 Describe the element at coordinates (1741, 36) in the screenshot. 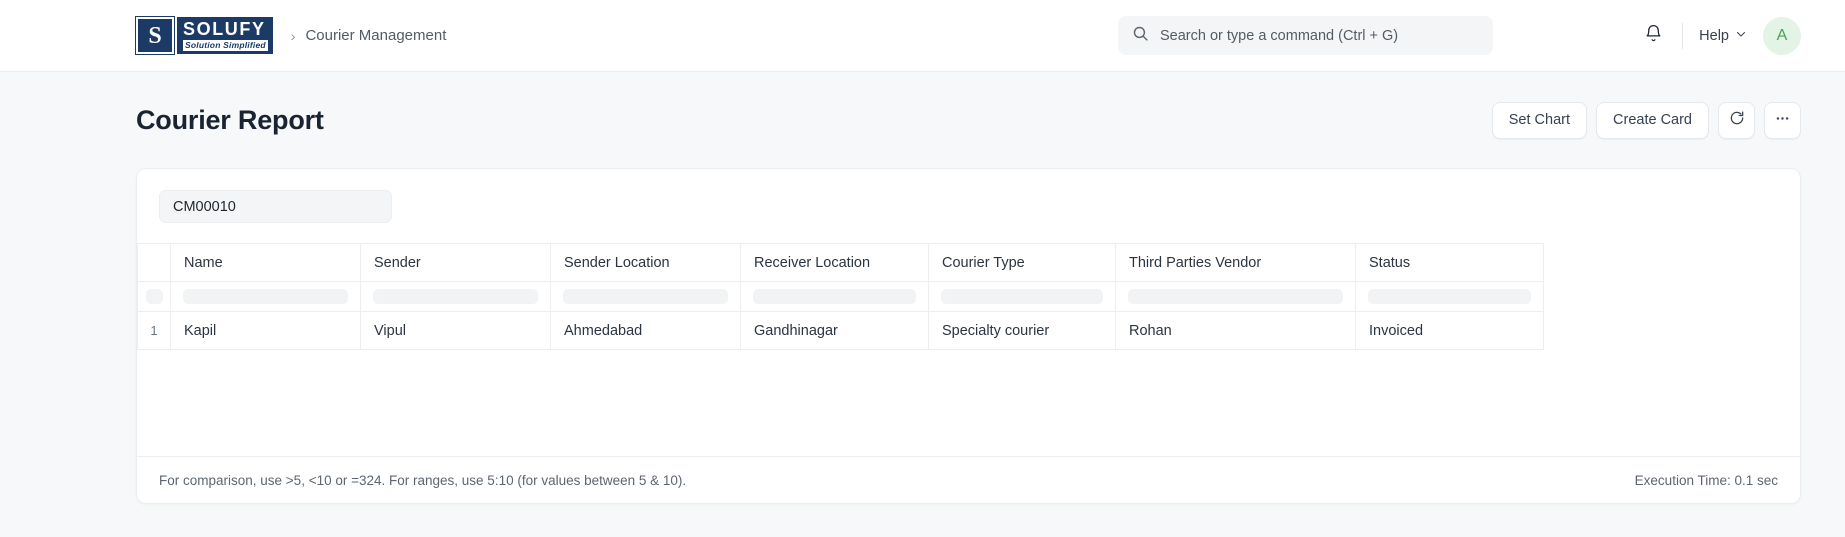

I see `chevron-down-icon` at that location.